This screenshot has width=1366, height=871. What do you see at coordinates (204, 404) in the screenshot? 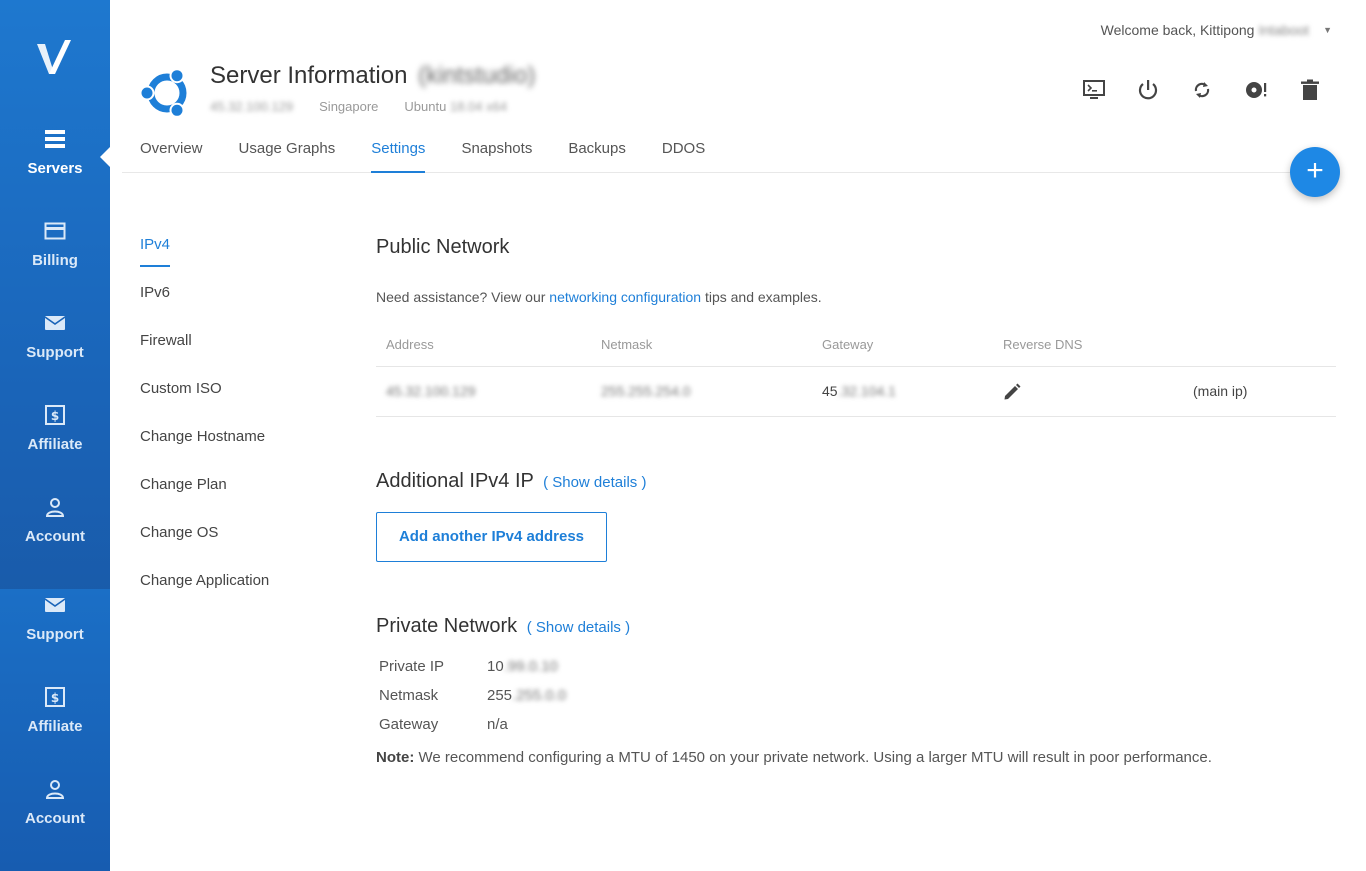
I see `subnav-custom-iso: Custom ISO` at bounding box center [204, 404].